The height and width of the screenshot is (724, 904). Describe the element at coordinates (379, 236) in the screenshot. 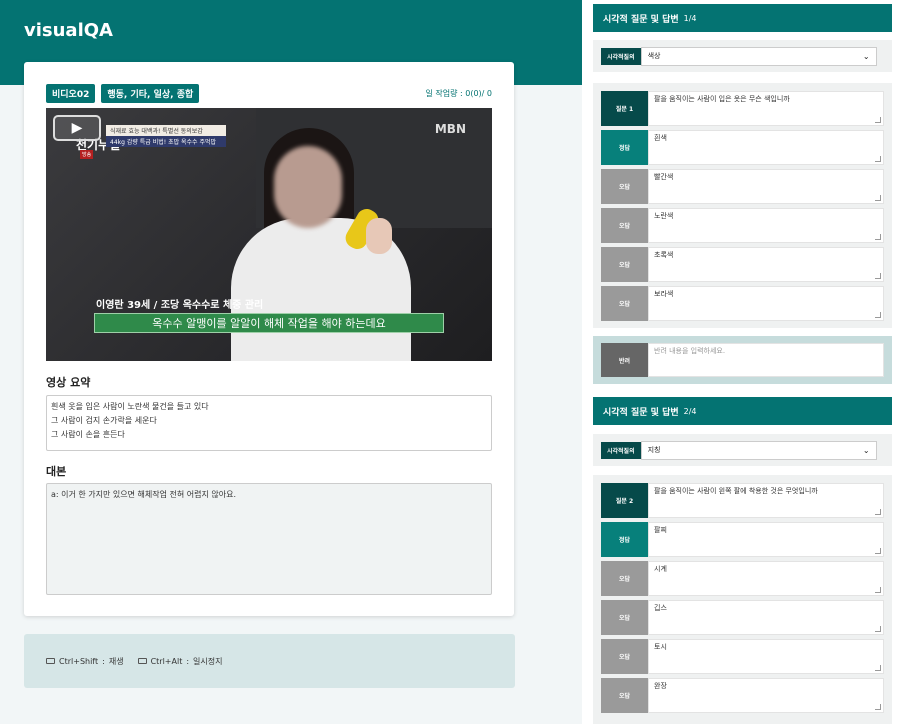

I see `video-person-hand` at that location.